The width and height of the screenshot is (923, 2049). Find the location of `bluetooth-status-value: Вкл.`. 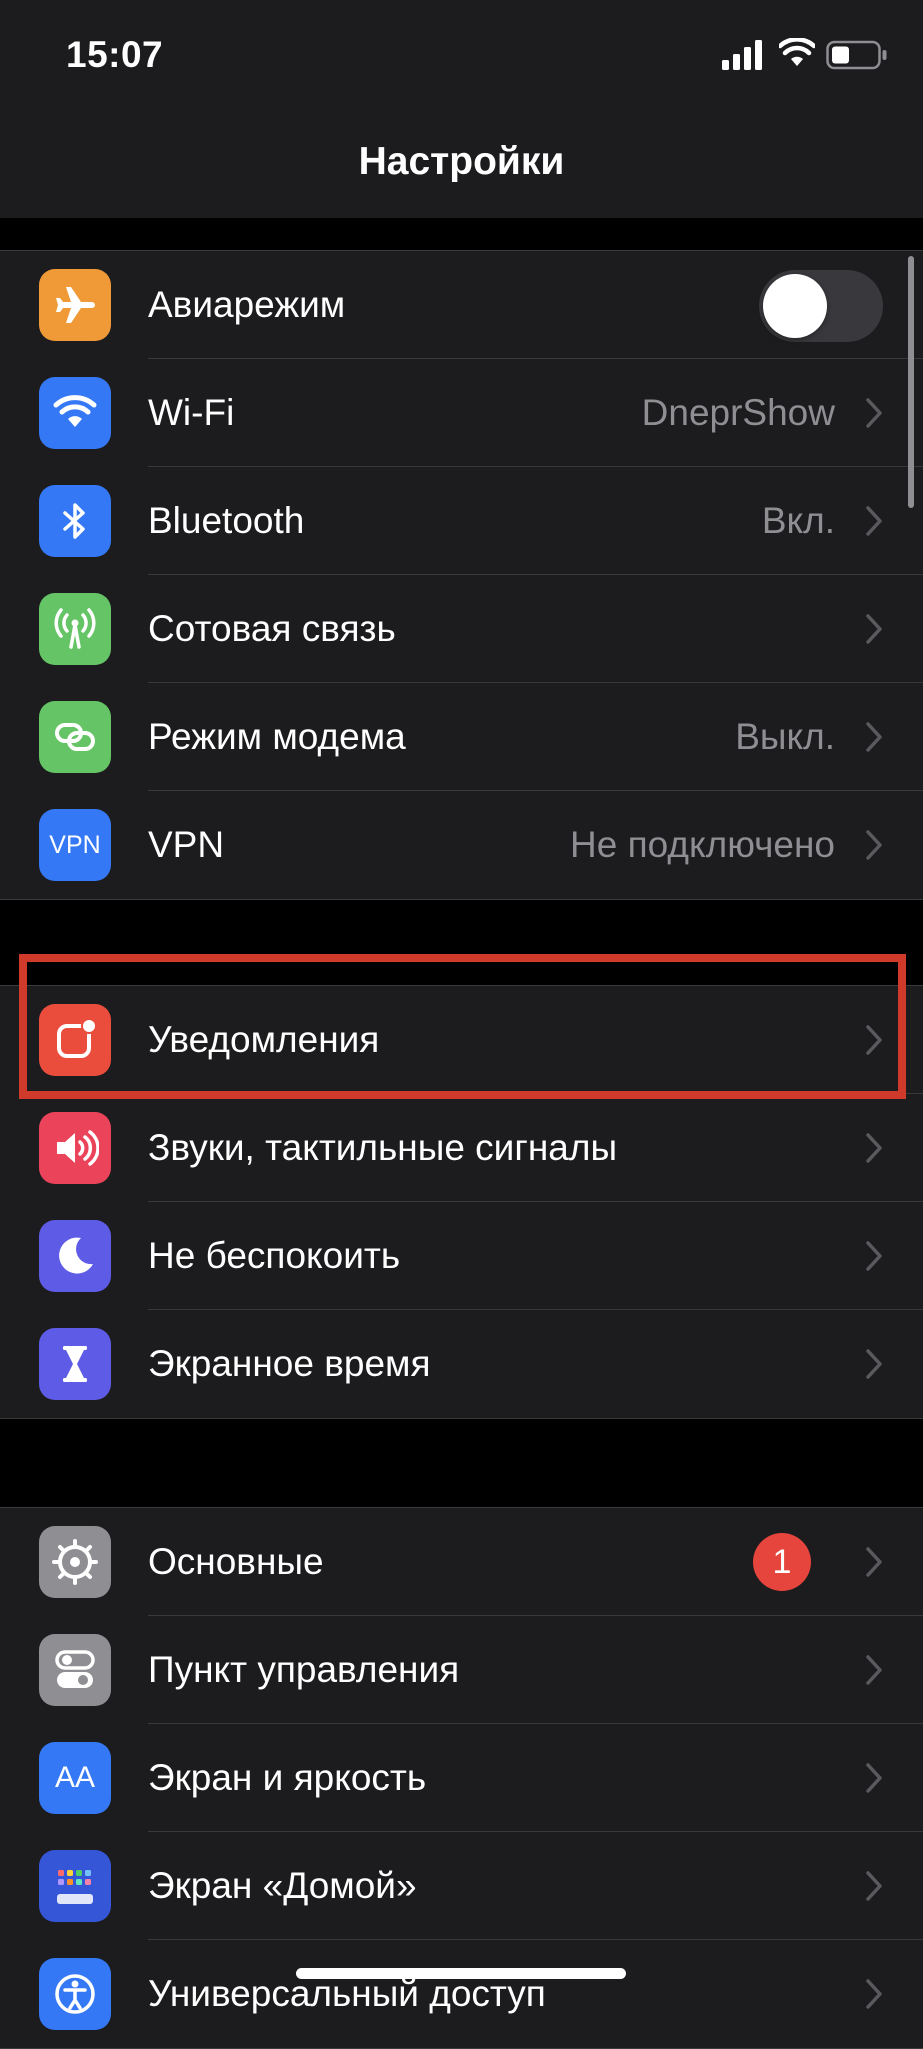

bluetooth-status-value: Вкл. is located at coordinates (798, 520).